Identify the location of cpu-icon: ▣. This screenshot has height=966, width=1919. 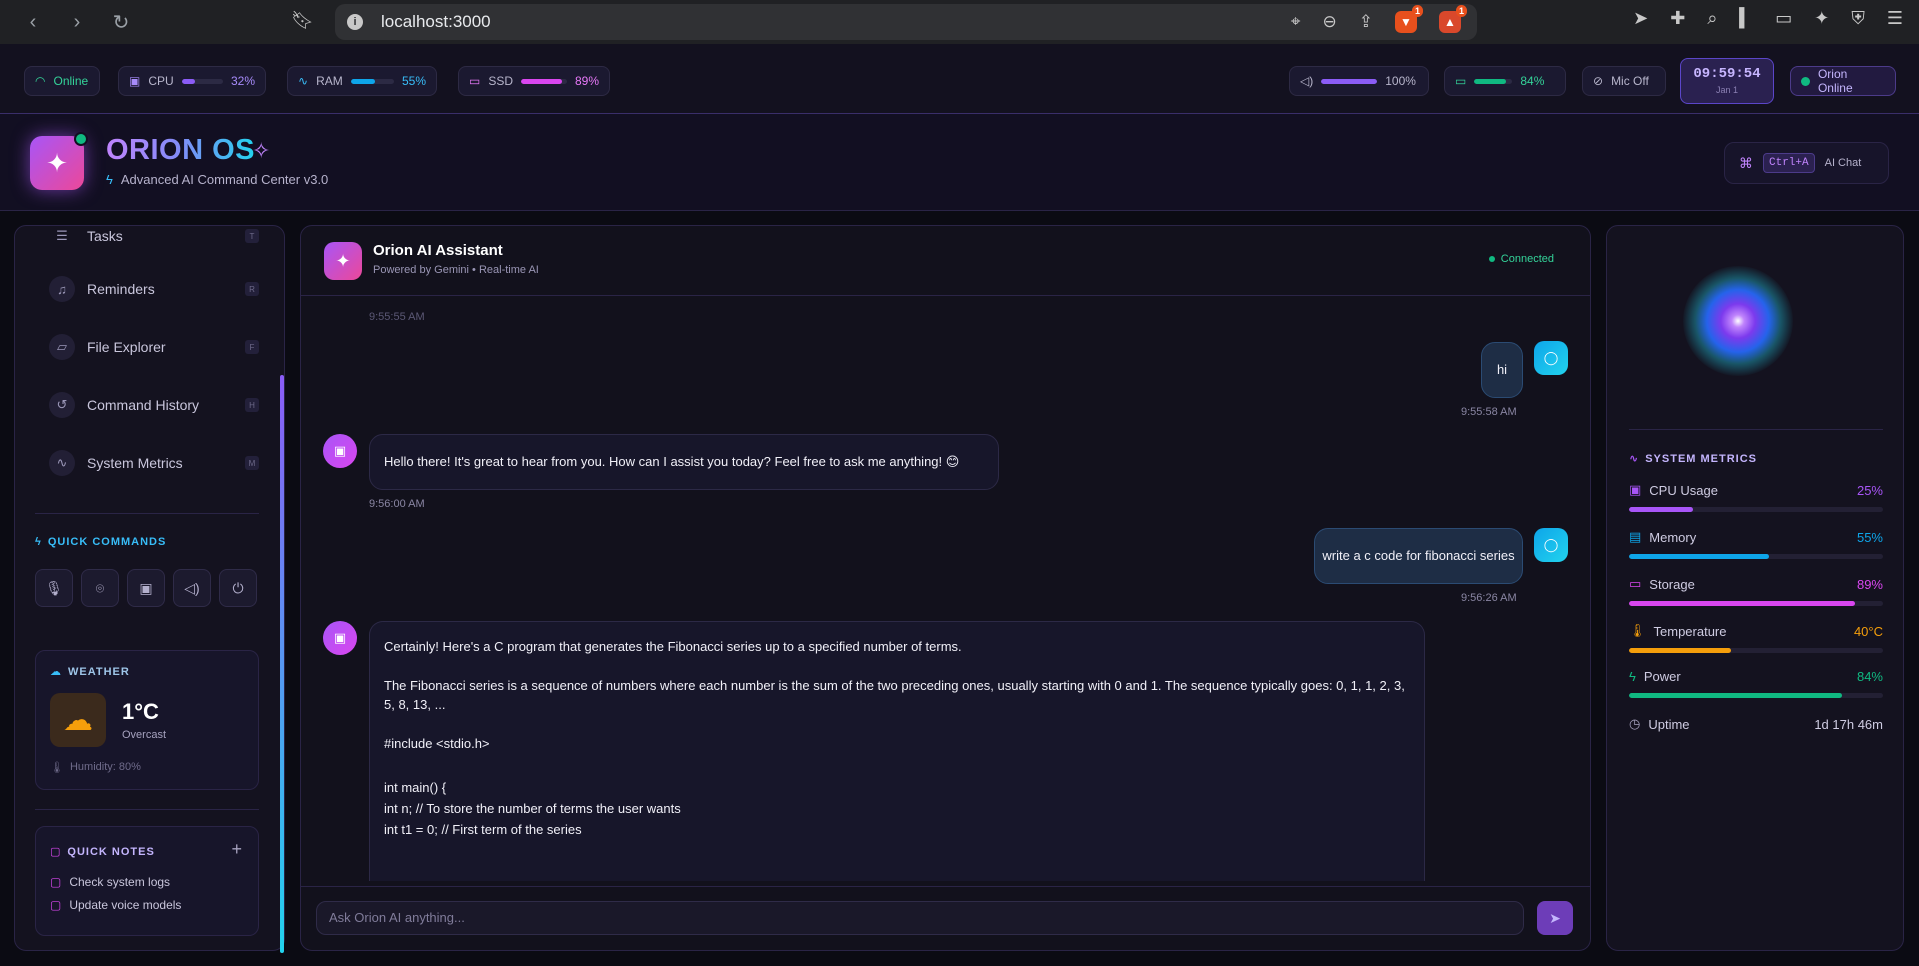
(1635, 489).